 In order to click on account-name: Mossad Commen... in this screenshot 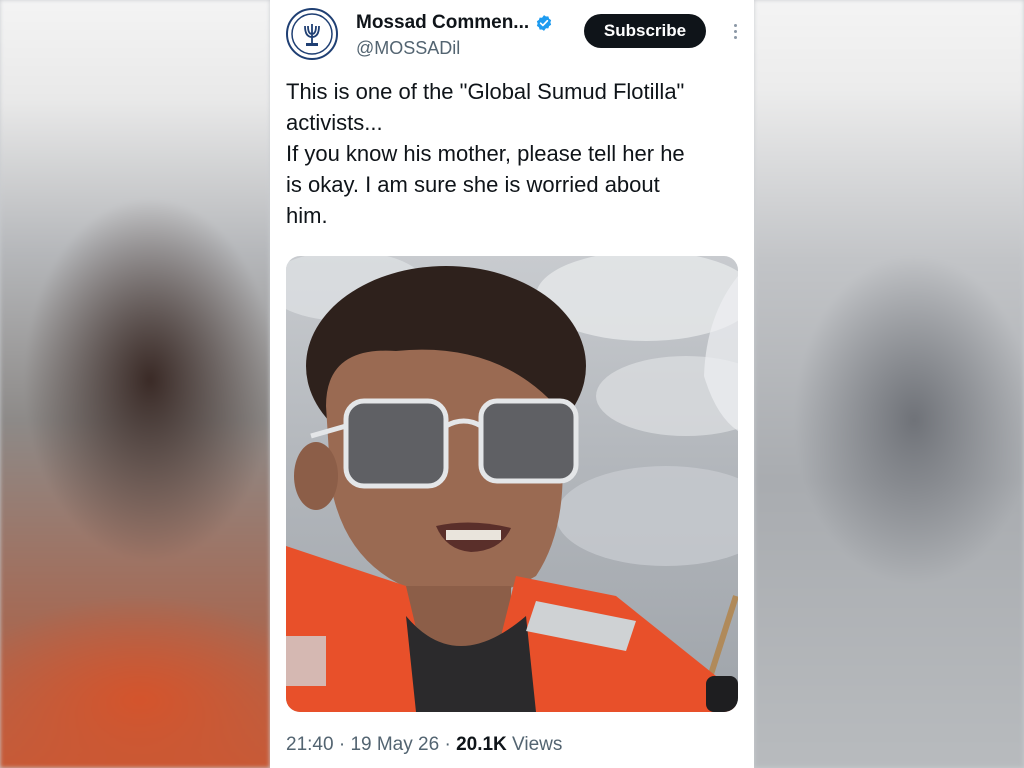, I will do `click(442, 23)`.